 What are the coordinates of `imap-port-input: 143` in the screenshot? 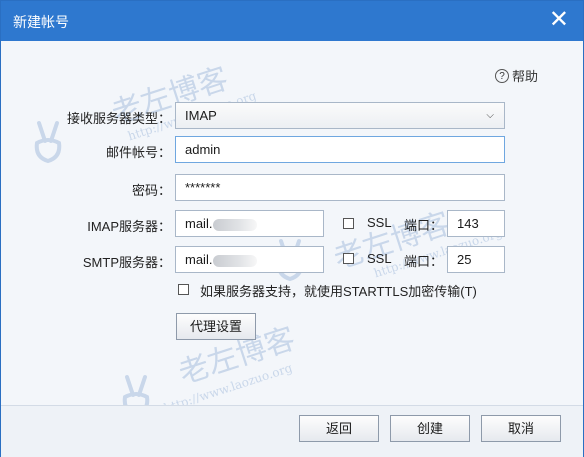 It's located at (476, 223).